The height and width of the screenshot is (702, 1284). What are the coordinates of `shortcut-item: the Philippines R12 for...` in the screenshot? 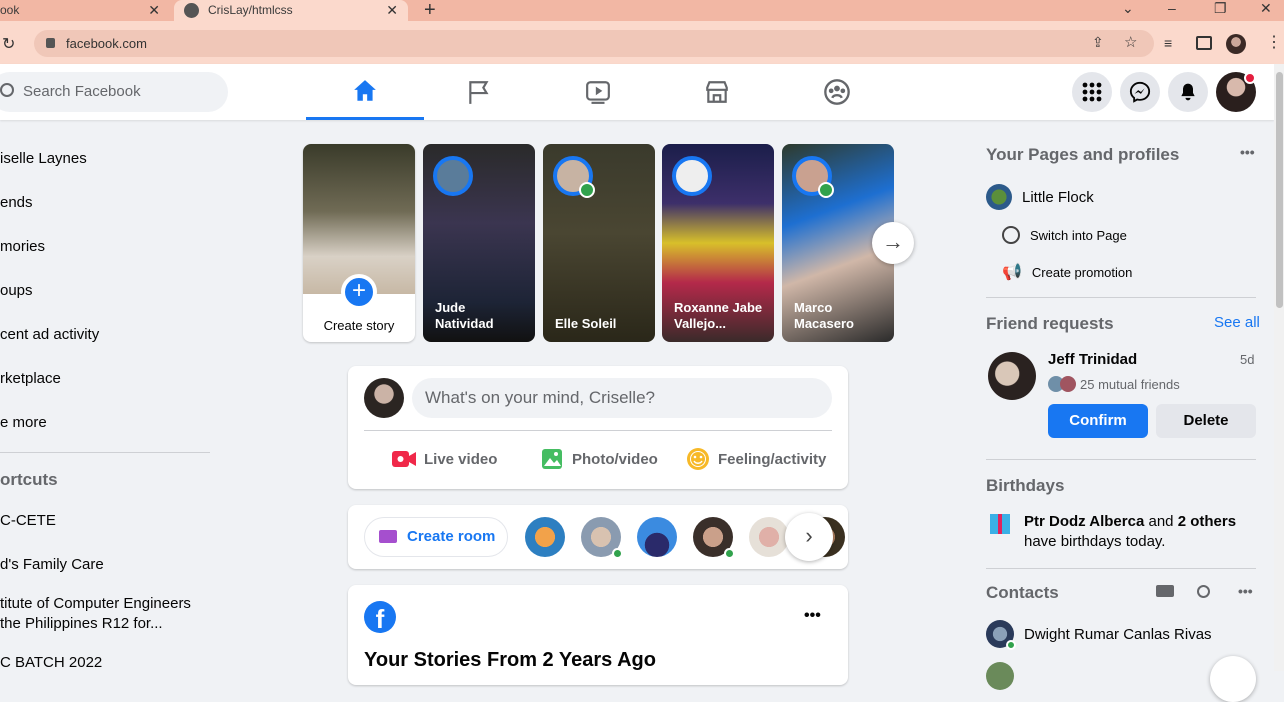 It's located at (81, 623).